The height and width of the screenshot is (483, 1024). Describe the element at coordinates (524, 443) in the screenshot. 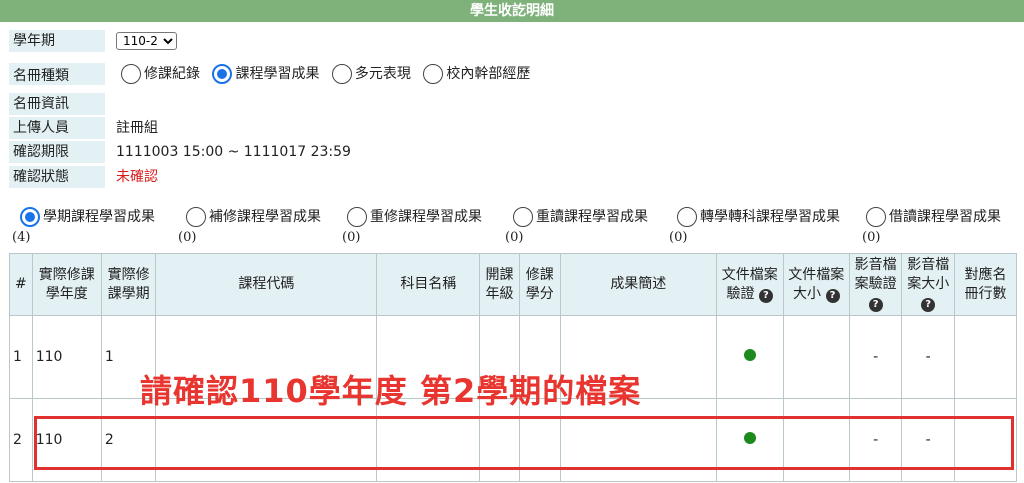

I see `highlight-box` at that location.